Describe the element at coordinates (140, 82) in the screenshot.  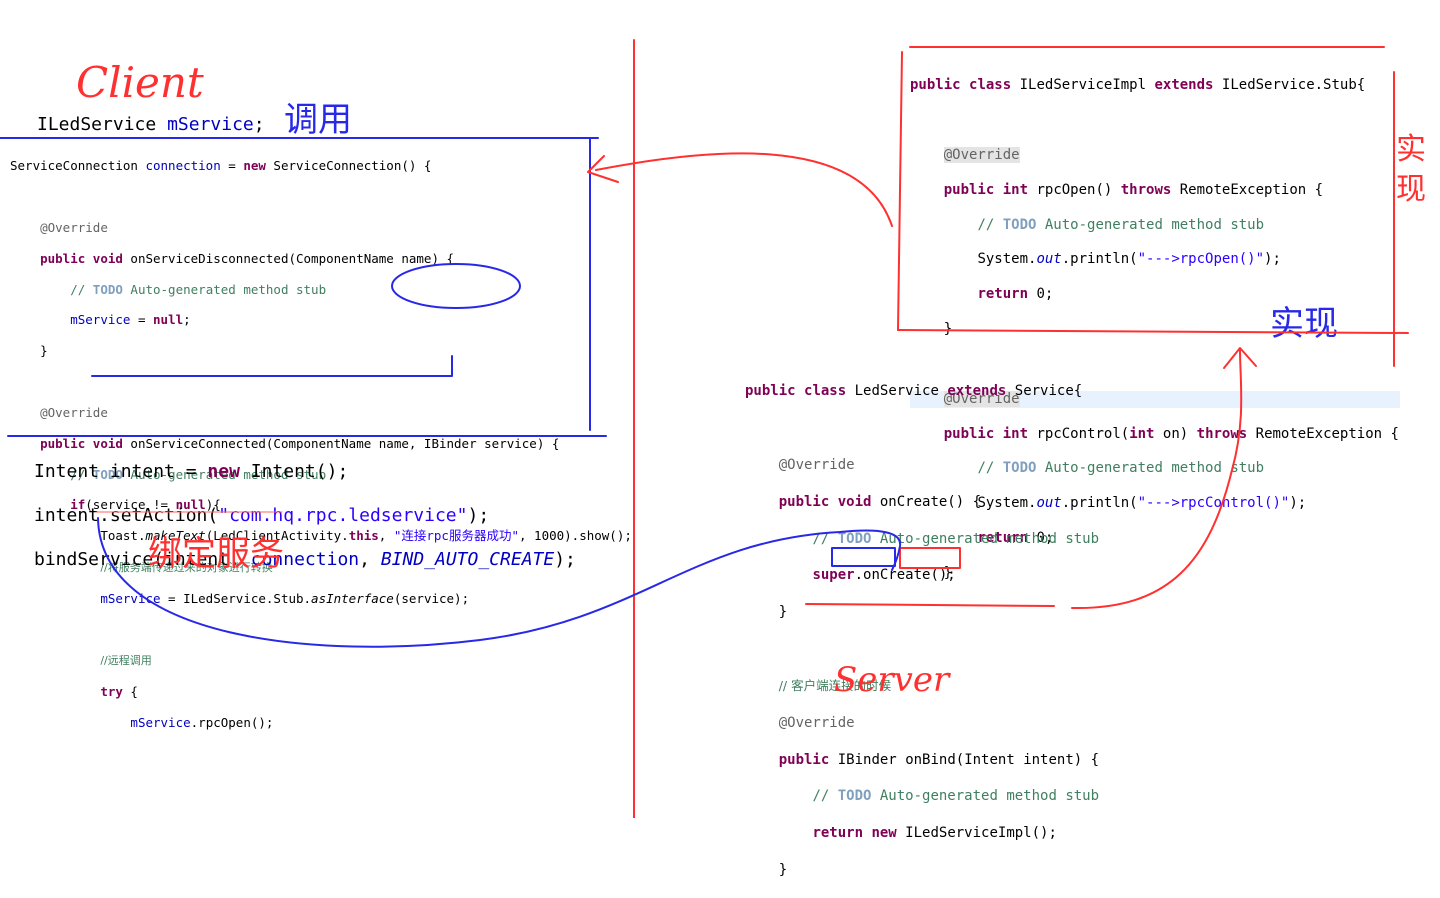
I see `client-label: Client` at that location.